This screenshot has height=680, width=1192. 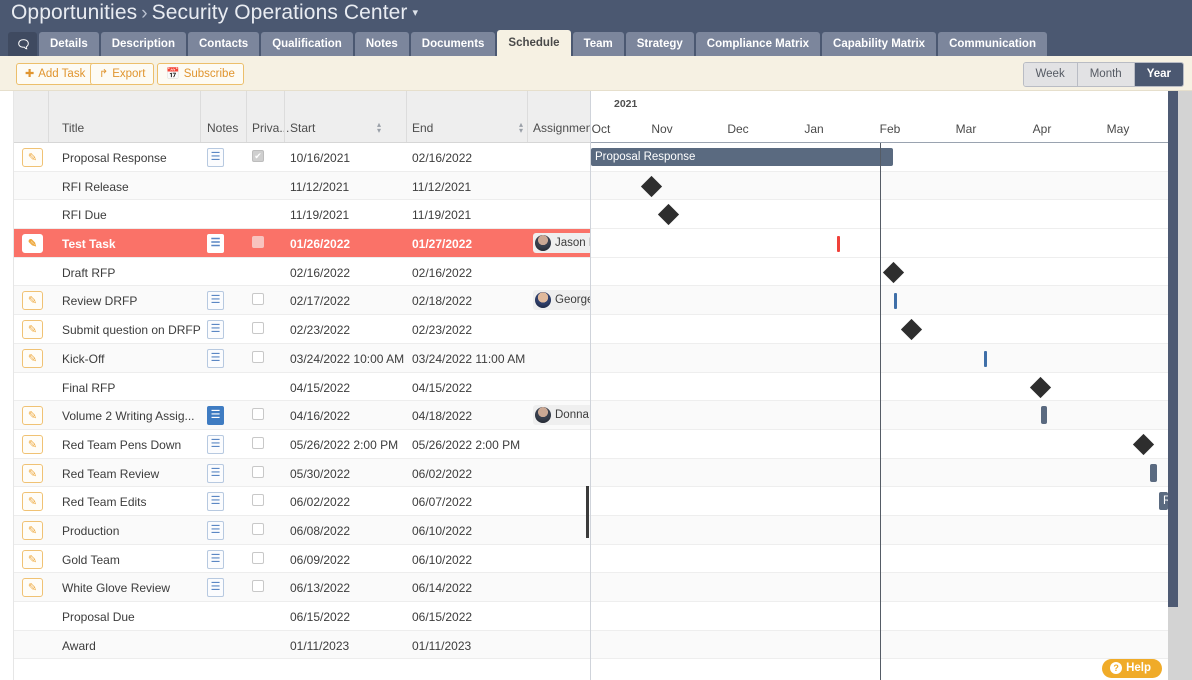 I want to click on table-row: ✎ Production ☰ 06/08/2022 06/10/2022, so click(x=302, y=530).